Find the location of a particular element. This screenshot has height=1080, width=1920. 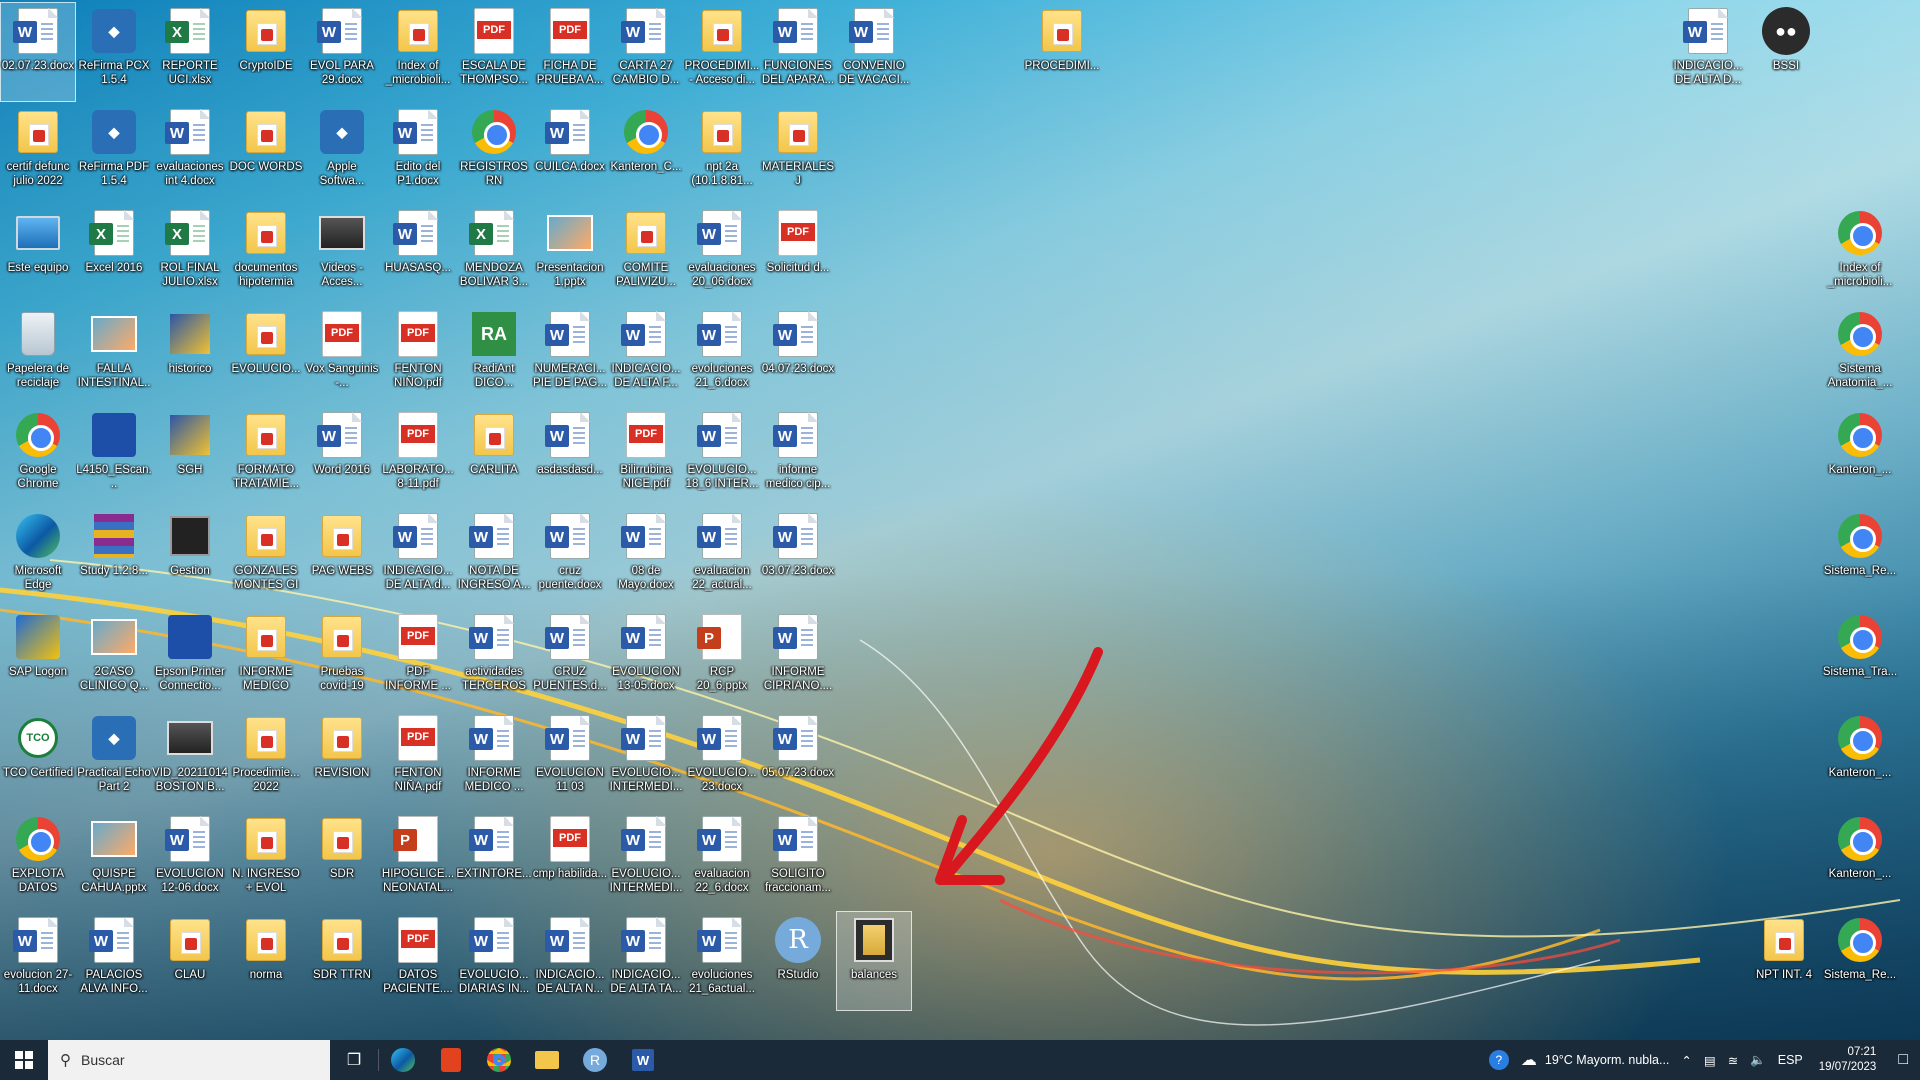

show-hidden-icons-button: ⌃ is located at coordinates (1686, 1060).